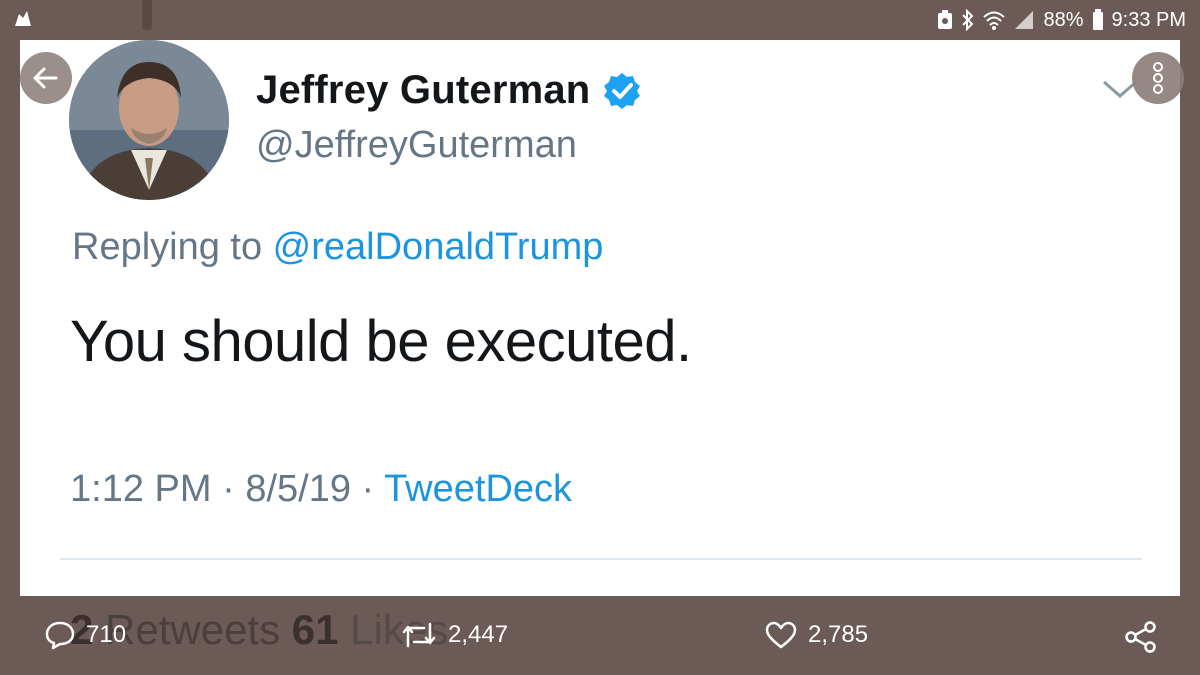 The height and width of the screenshot is (675, 1200). I want to click on author-name-row: Jeffrey Guterman, so click(449, 90).